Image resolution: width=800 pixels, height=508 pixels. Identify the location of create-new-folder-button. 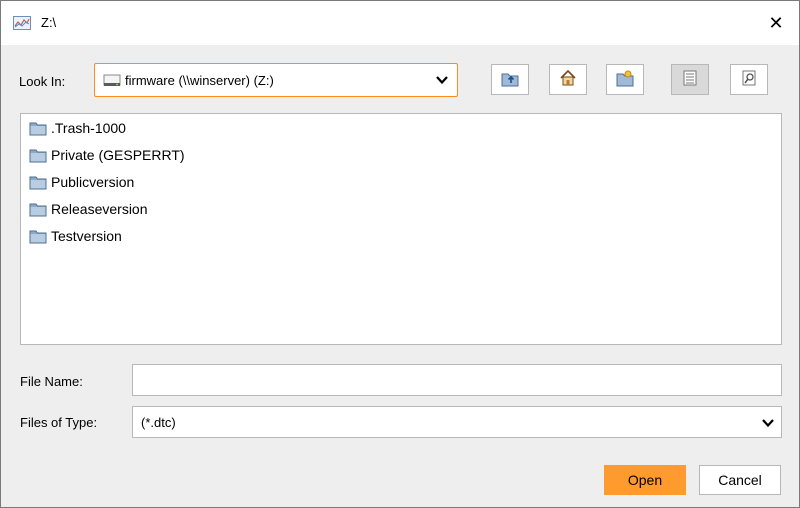
(625, 79).